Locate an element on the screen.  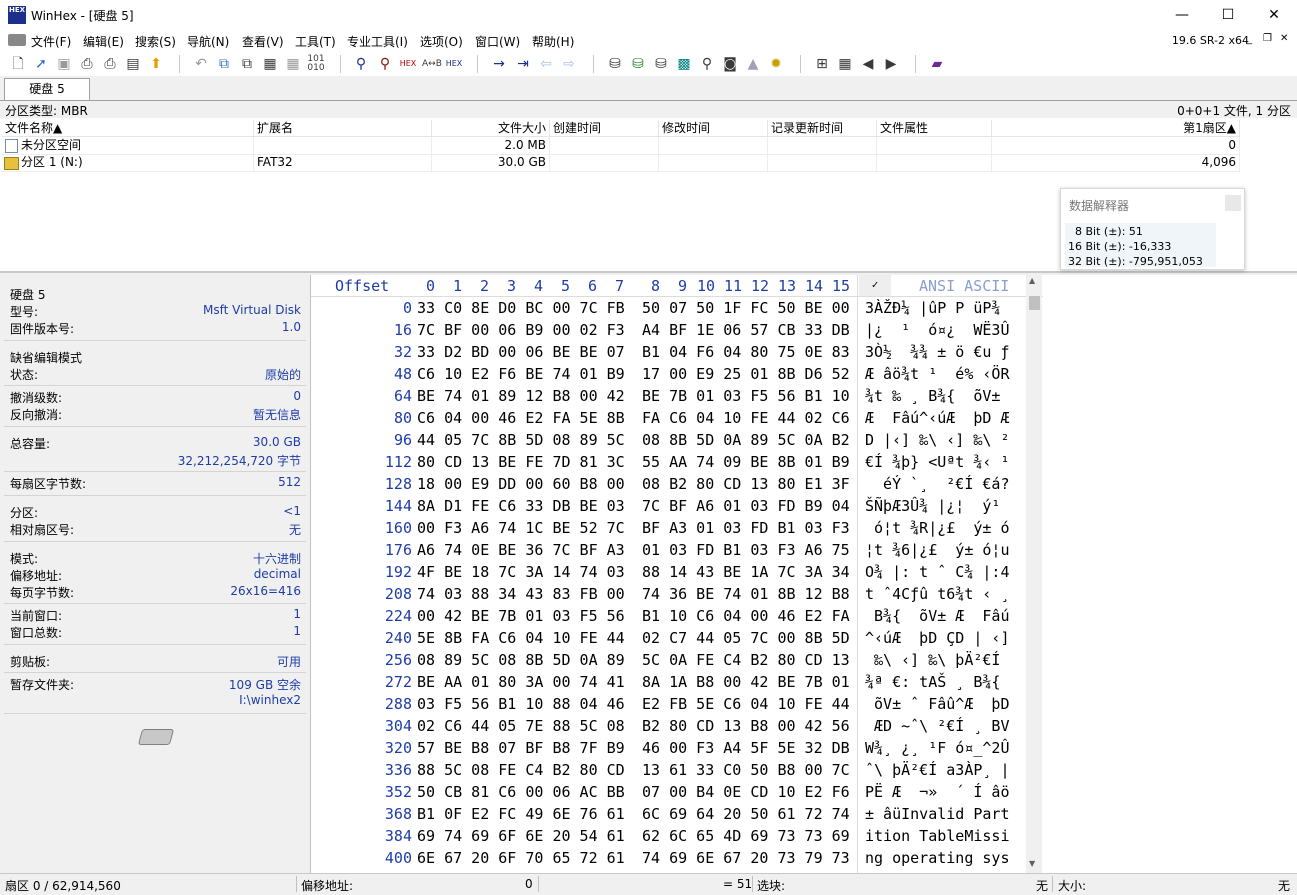
hex-ascii: D |‹] ‰\ ‹] ‰\ ² is located at coordinates (937, 440).